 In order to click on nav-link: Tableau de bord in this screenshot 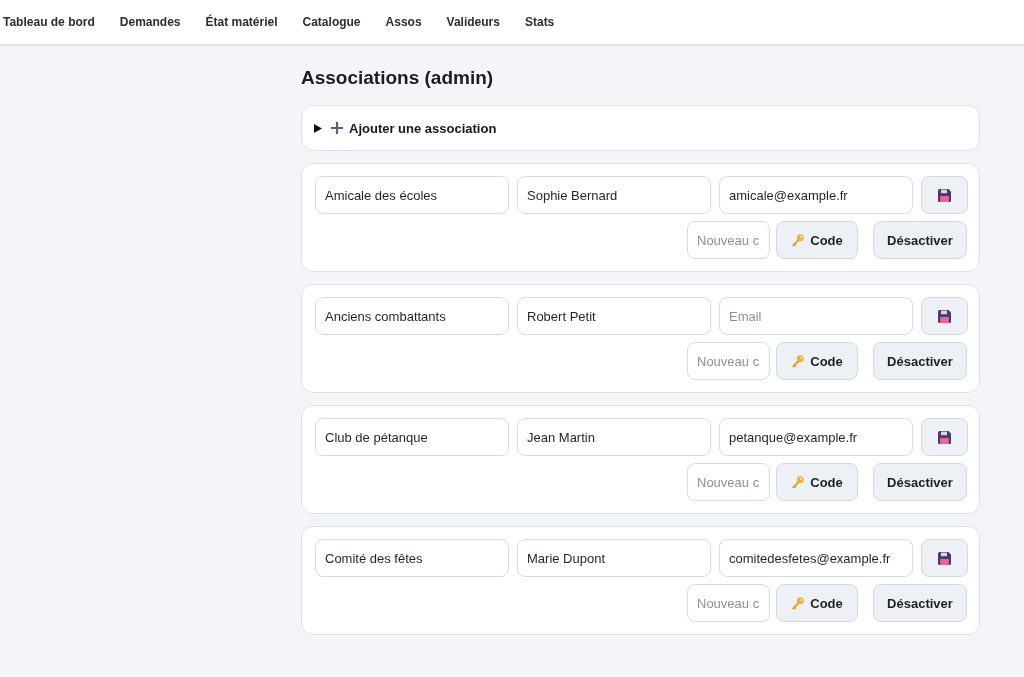, I will do `click(49, 22)`.